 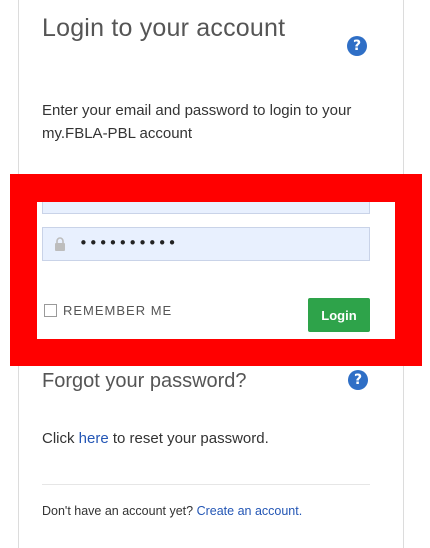 What do you see at coordinates (206, 244) in the screenshot?
I see `password-field: ••••••••••` at bounding box center [206, 244].